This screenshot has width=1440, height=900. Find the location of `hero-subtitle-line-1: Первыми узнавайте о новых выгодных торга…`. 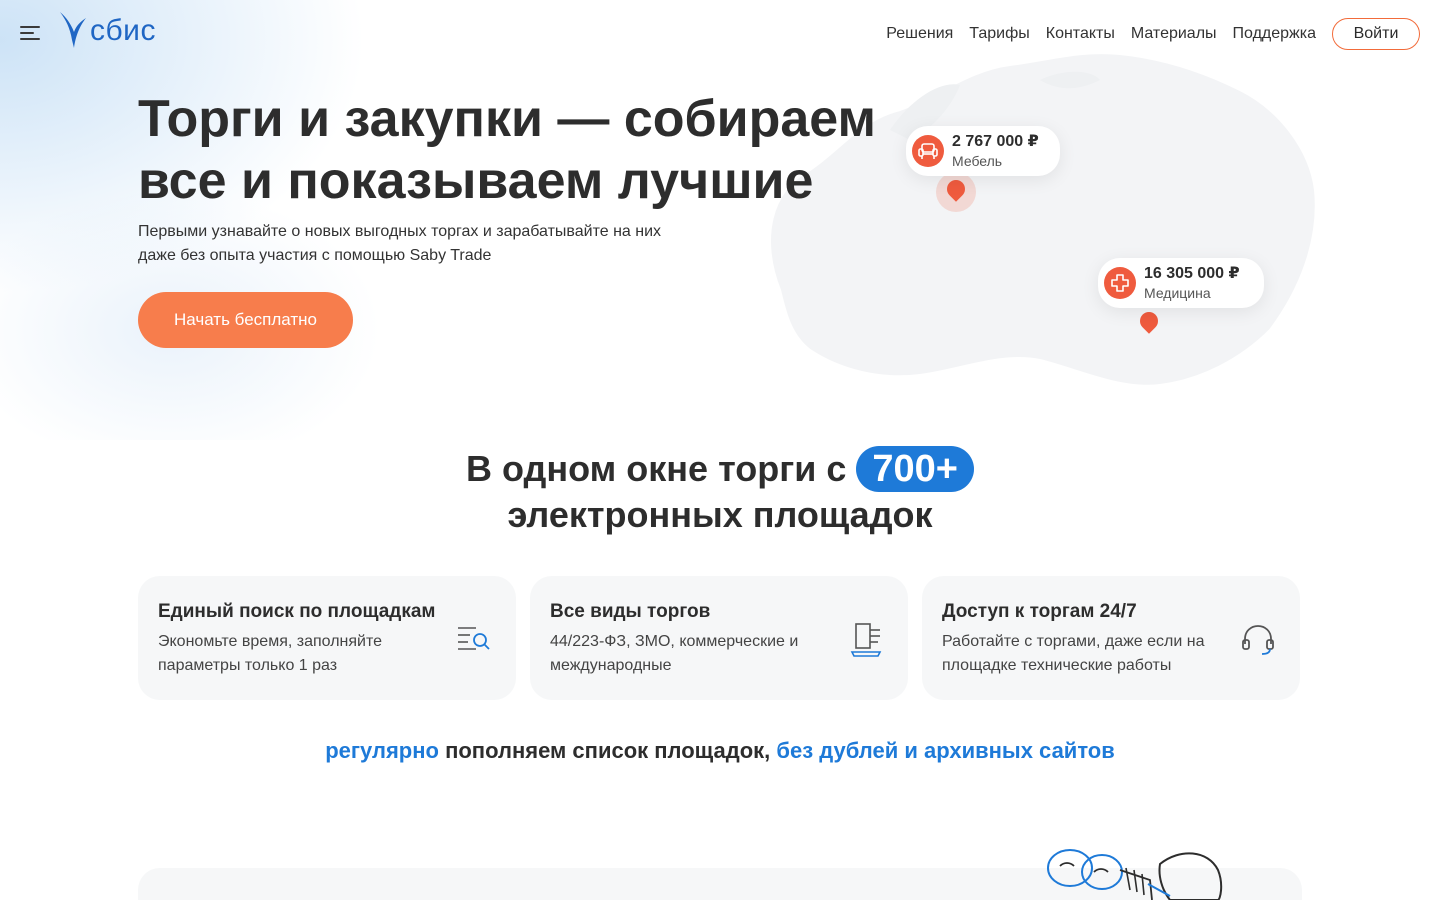

hero-subtitle-line-1: Первыми узнавайте о новых выгодных торга… is located at coordinates (400, 231).